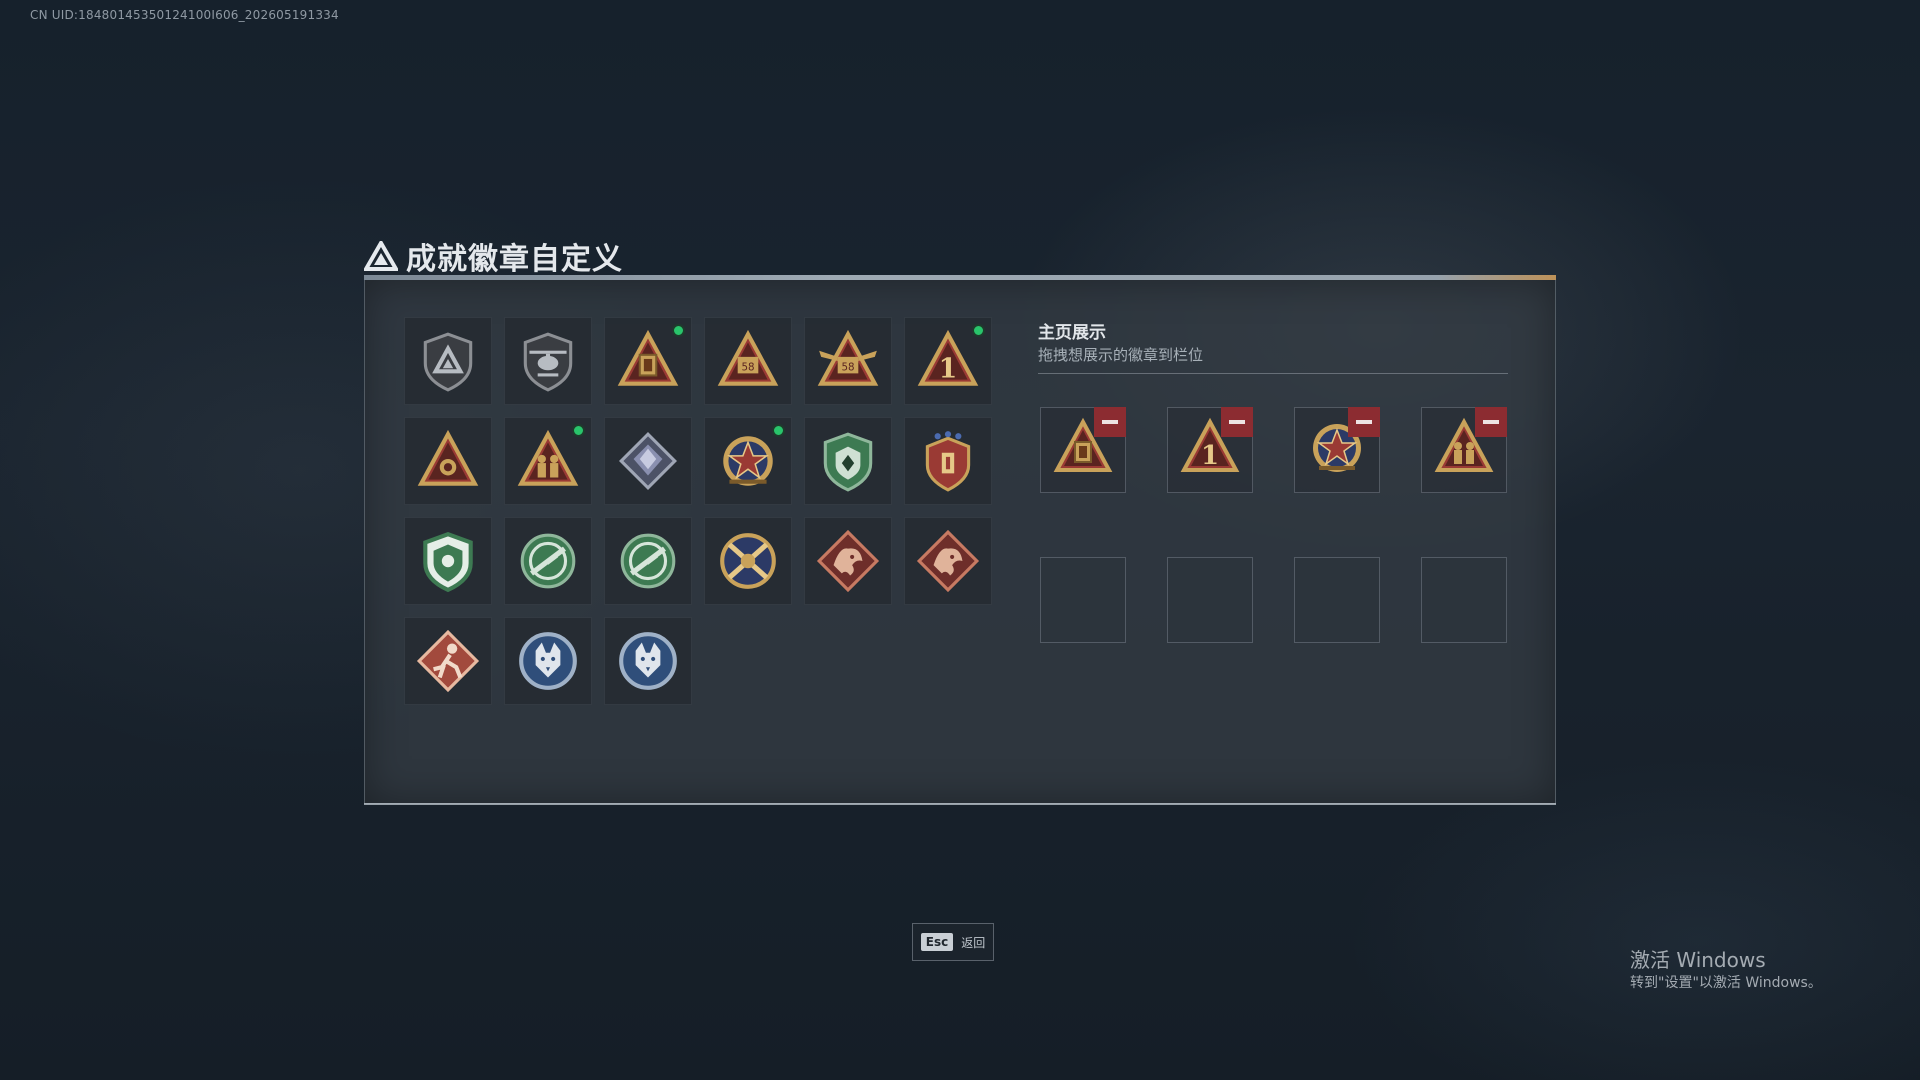 The width and height of the screenshot is (1920, 1080). I want to click on panel-bottom-divider, so click(960, 804).